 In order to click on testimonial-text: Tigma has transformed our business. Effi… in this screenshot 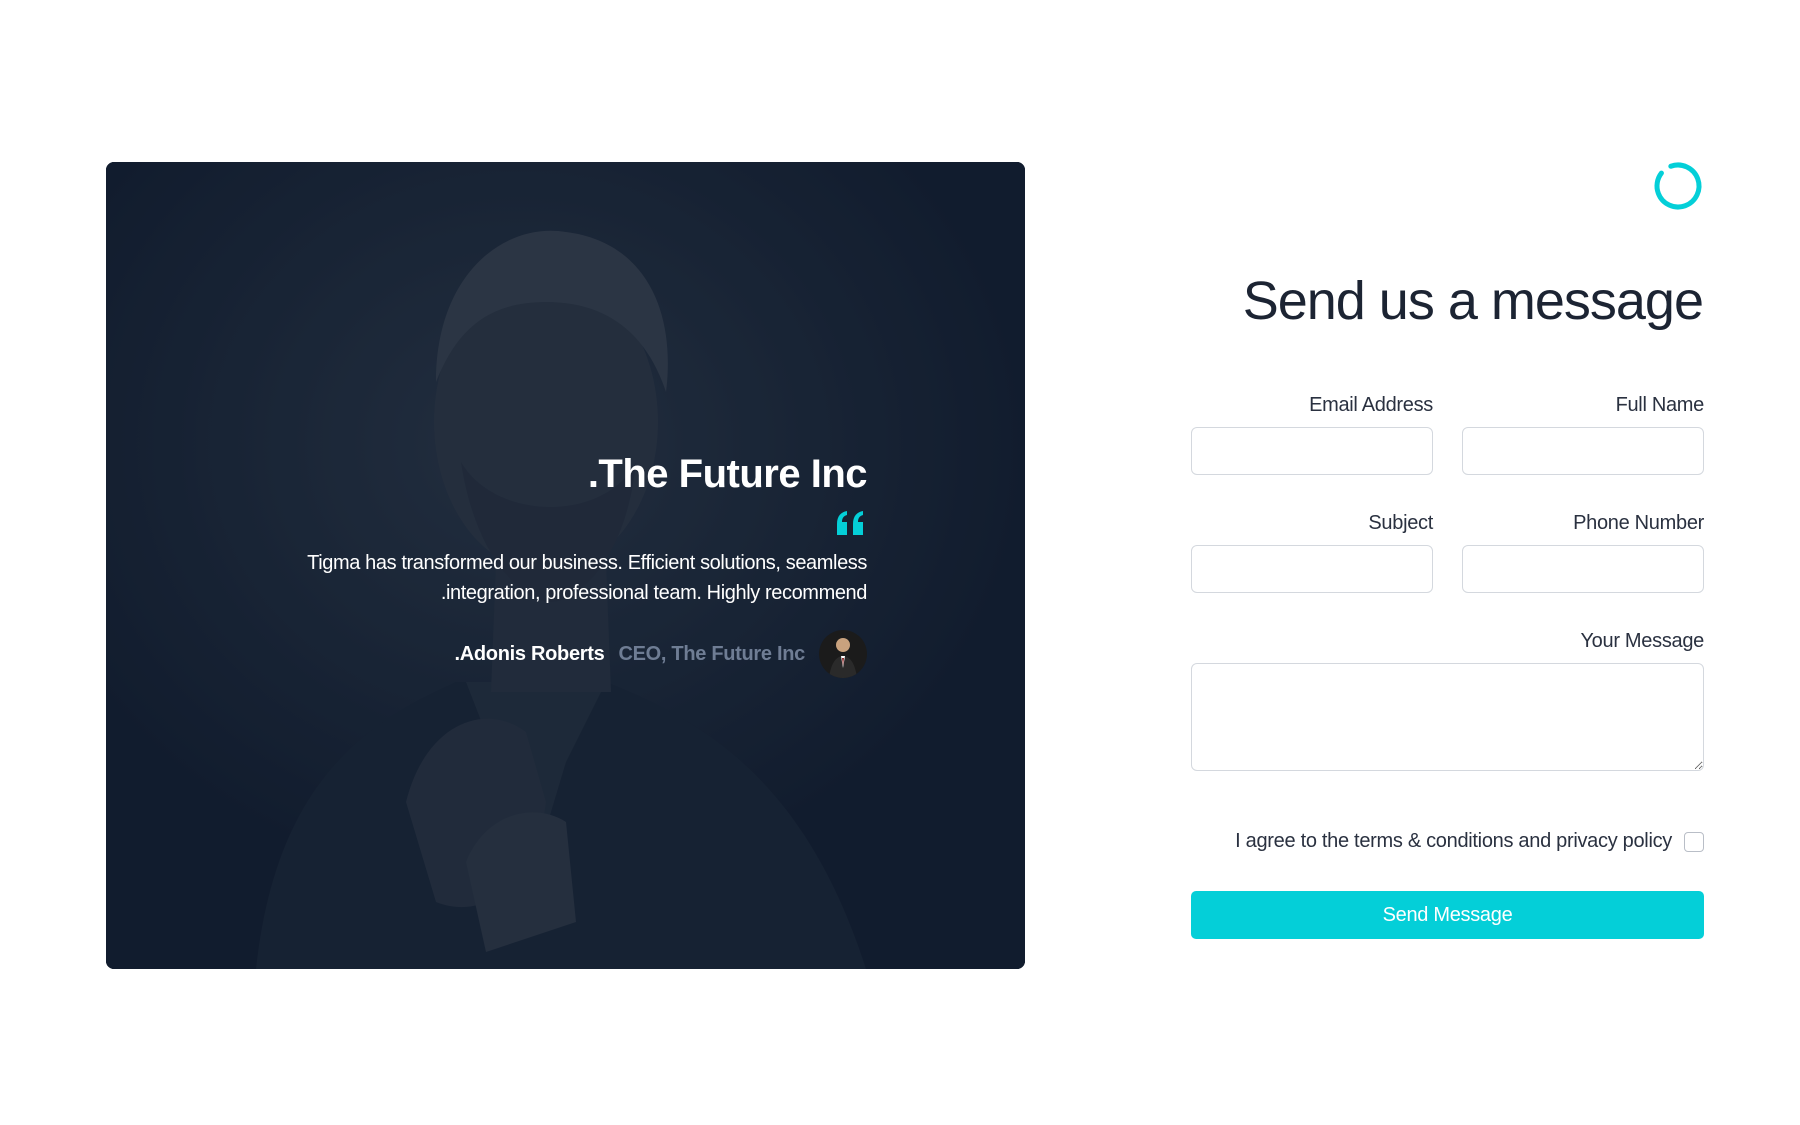, I will do `click(587, 578)`.